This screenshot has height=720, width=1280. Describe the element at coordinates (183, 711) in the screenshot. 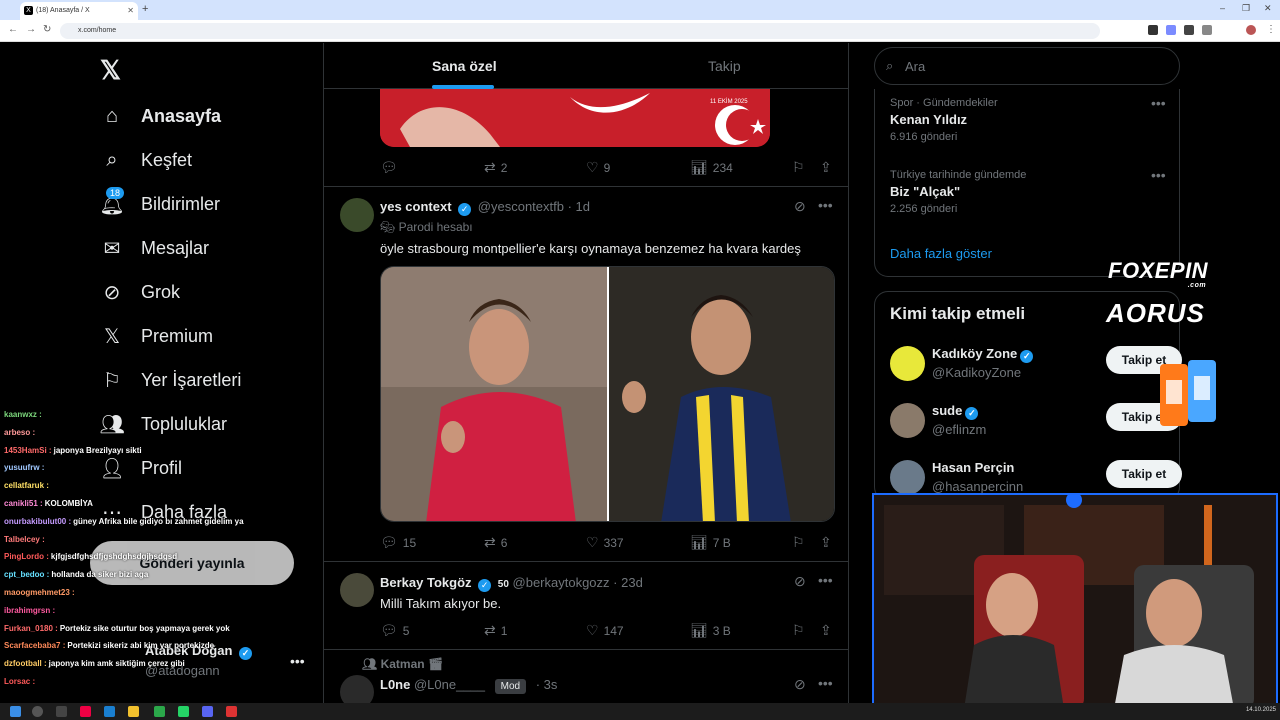

I see `whatsapp-icon` at that location.